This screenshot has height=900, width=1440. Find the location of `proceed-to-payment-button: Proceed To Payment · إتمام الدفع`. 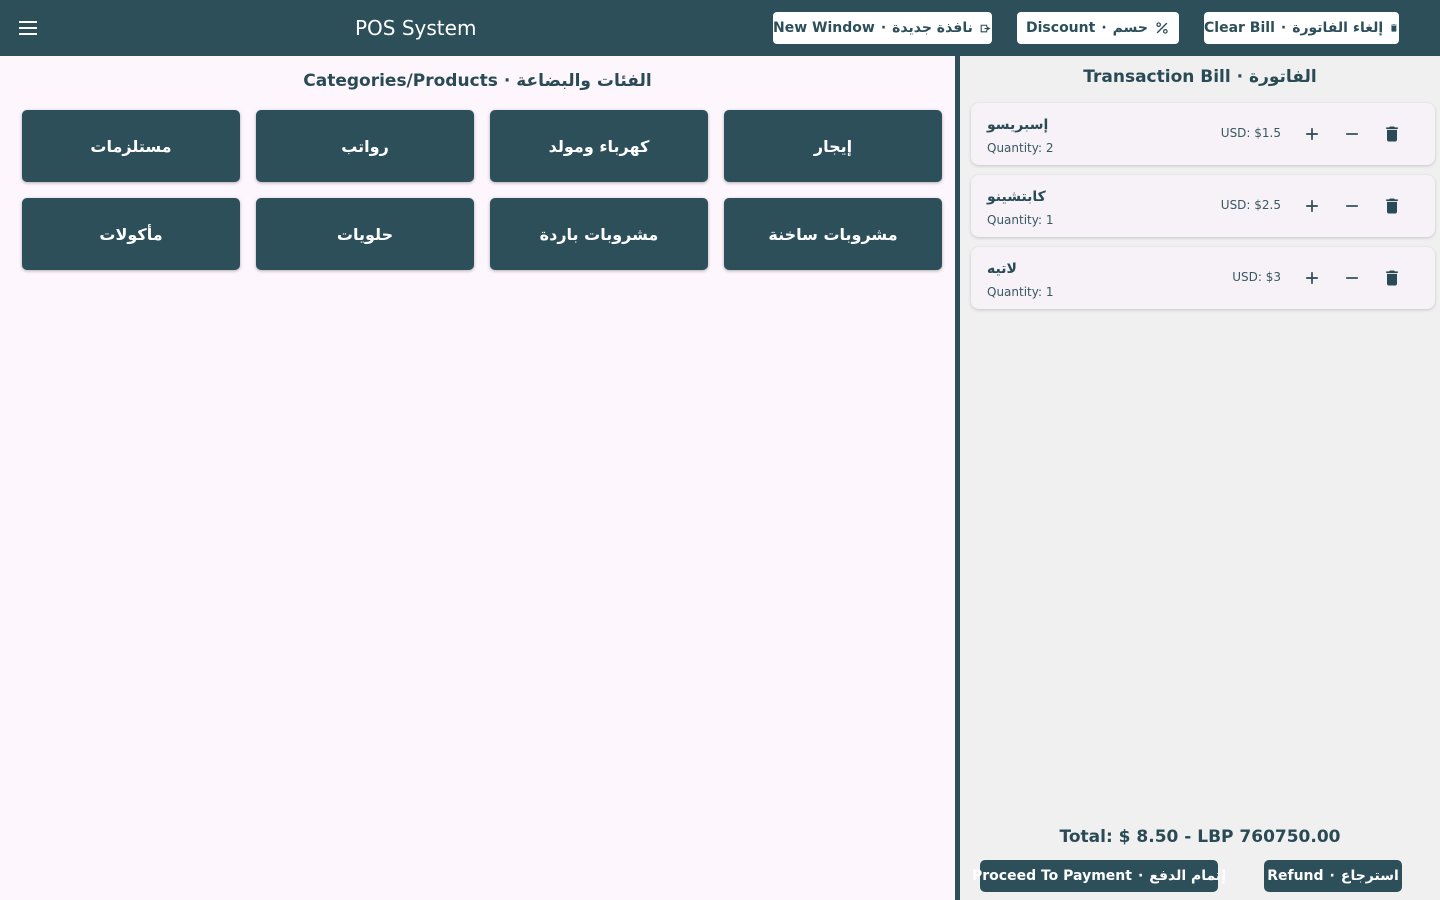

proceed-to-payment-button: Proceed To Payment · إتمام الدفع is located at coordinates (1099, 876).